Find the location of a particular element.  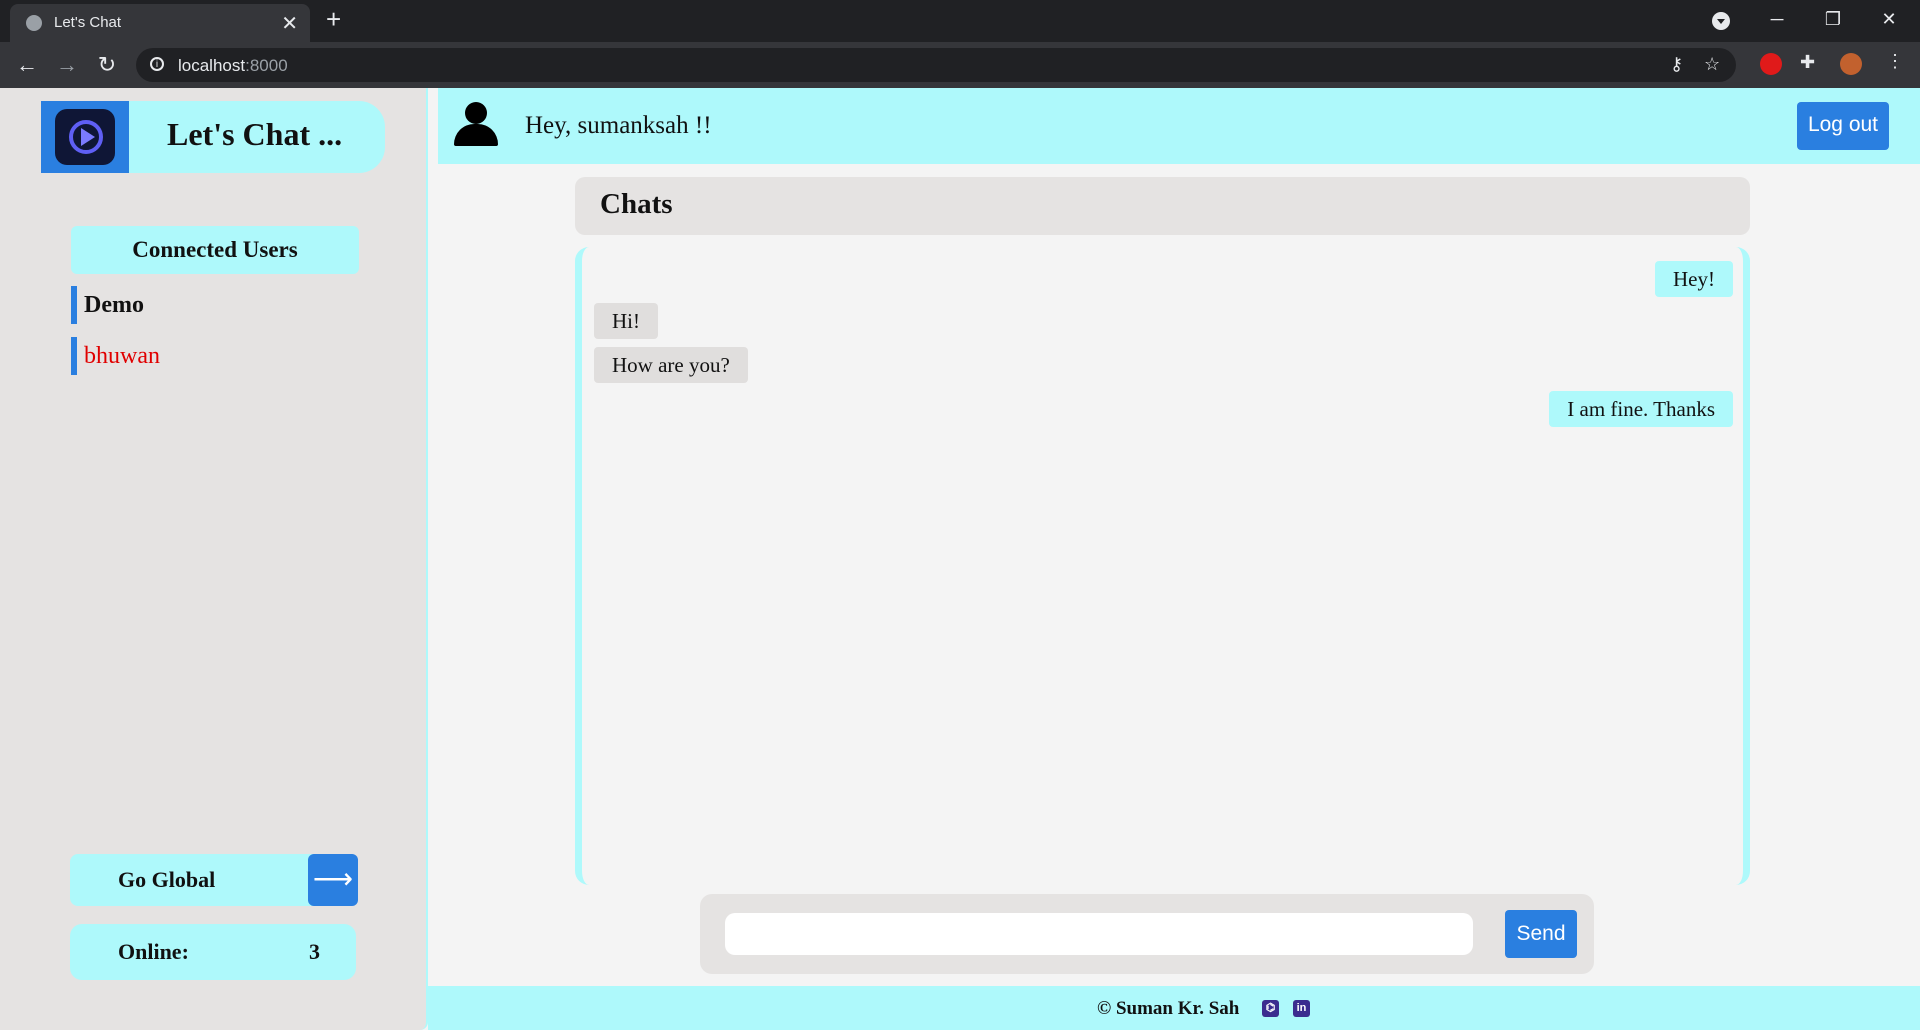

logout-button: Log out is located at coordinates (1843, 126).